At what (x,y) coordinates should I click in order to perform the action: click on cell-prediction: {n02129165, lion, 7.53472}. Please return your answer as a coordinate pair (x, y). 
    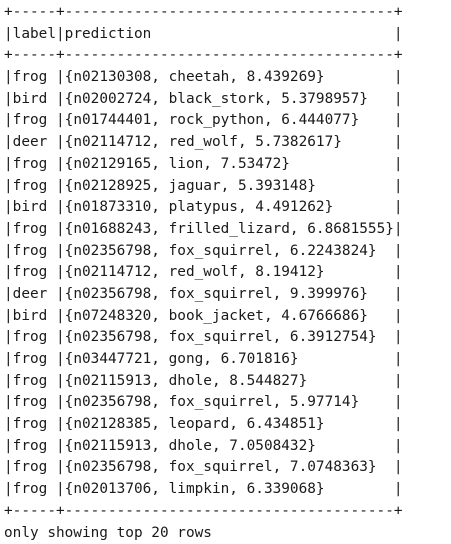
    Looking at the image, I should click on (229, 164).